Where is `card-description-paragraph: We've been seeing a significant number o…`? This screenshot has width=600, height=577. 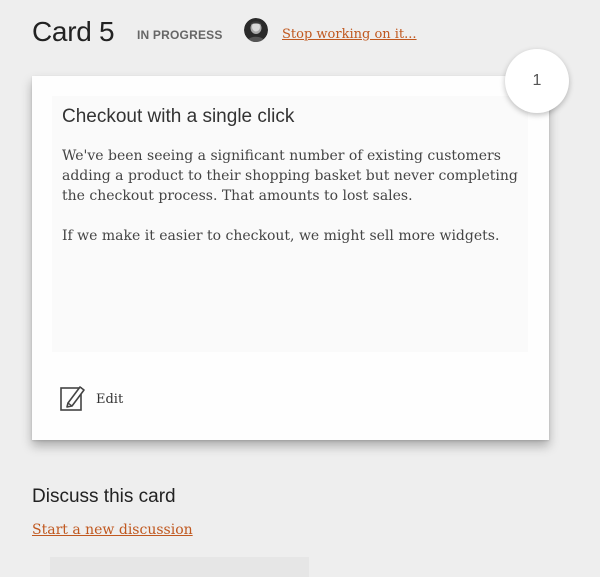
card-description-paragraph: We've been seeing a significant number o… is located at coordinates (290, 176).